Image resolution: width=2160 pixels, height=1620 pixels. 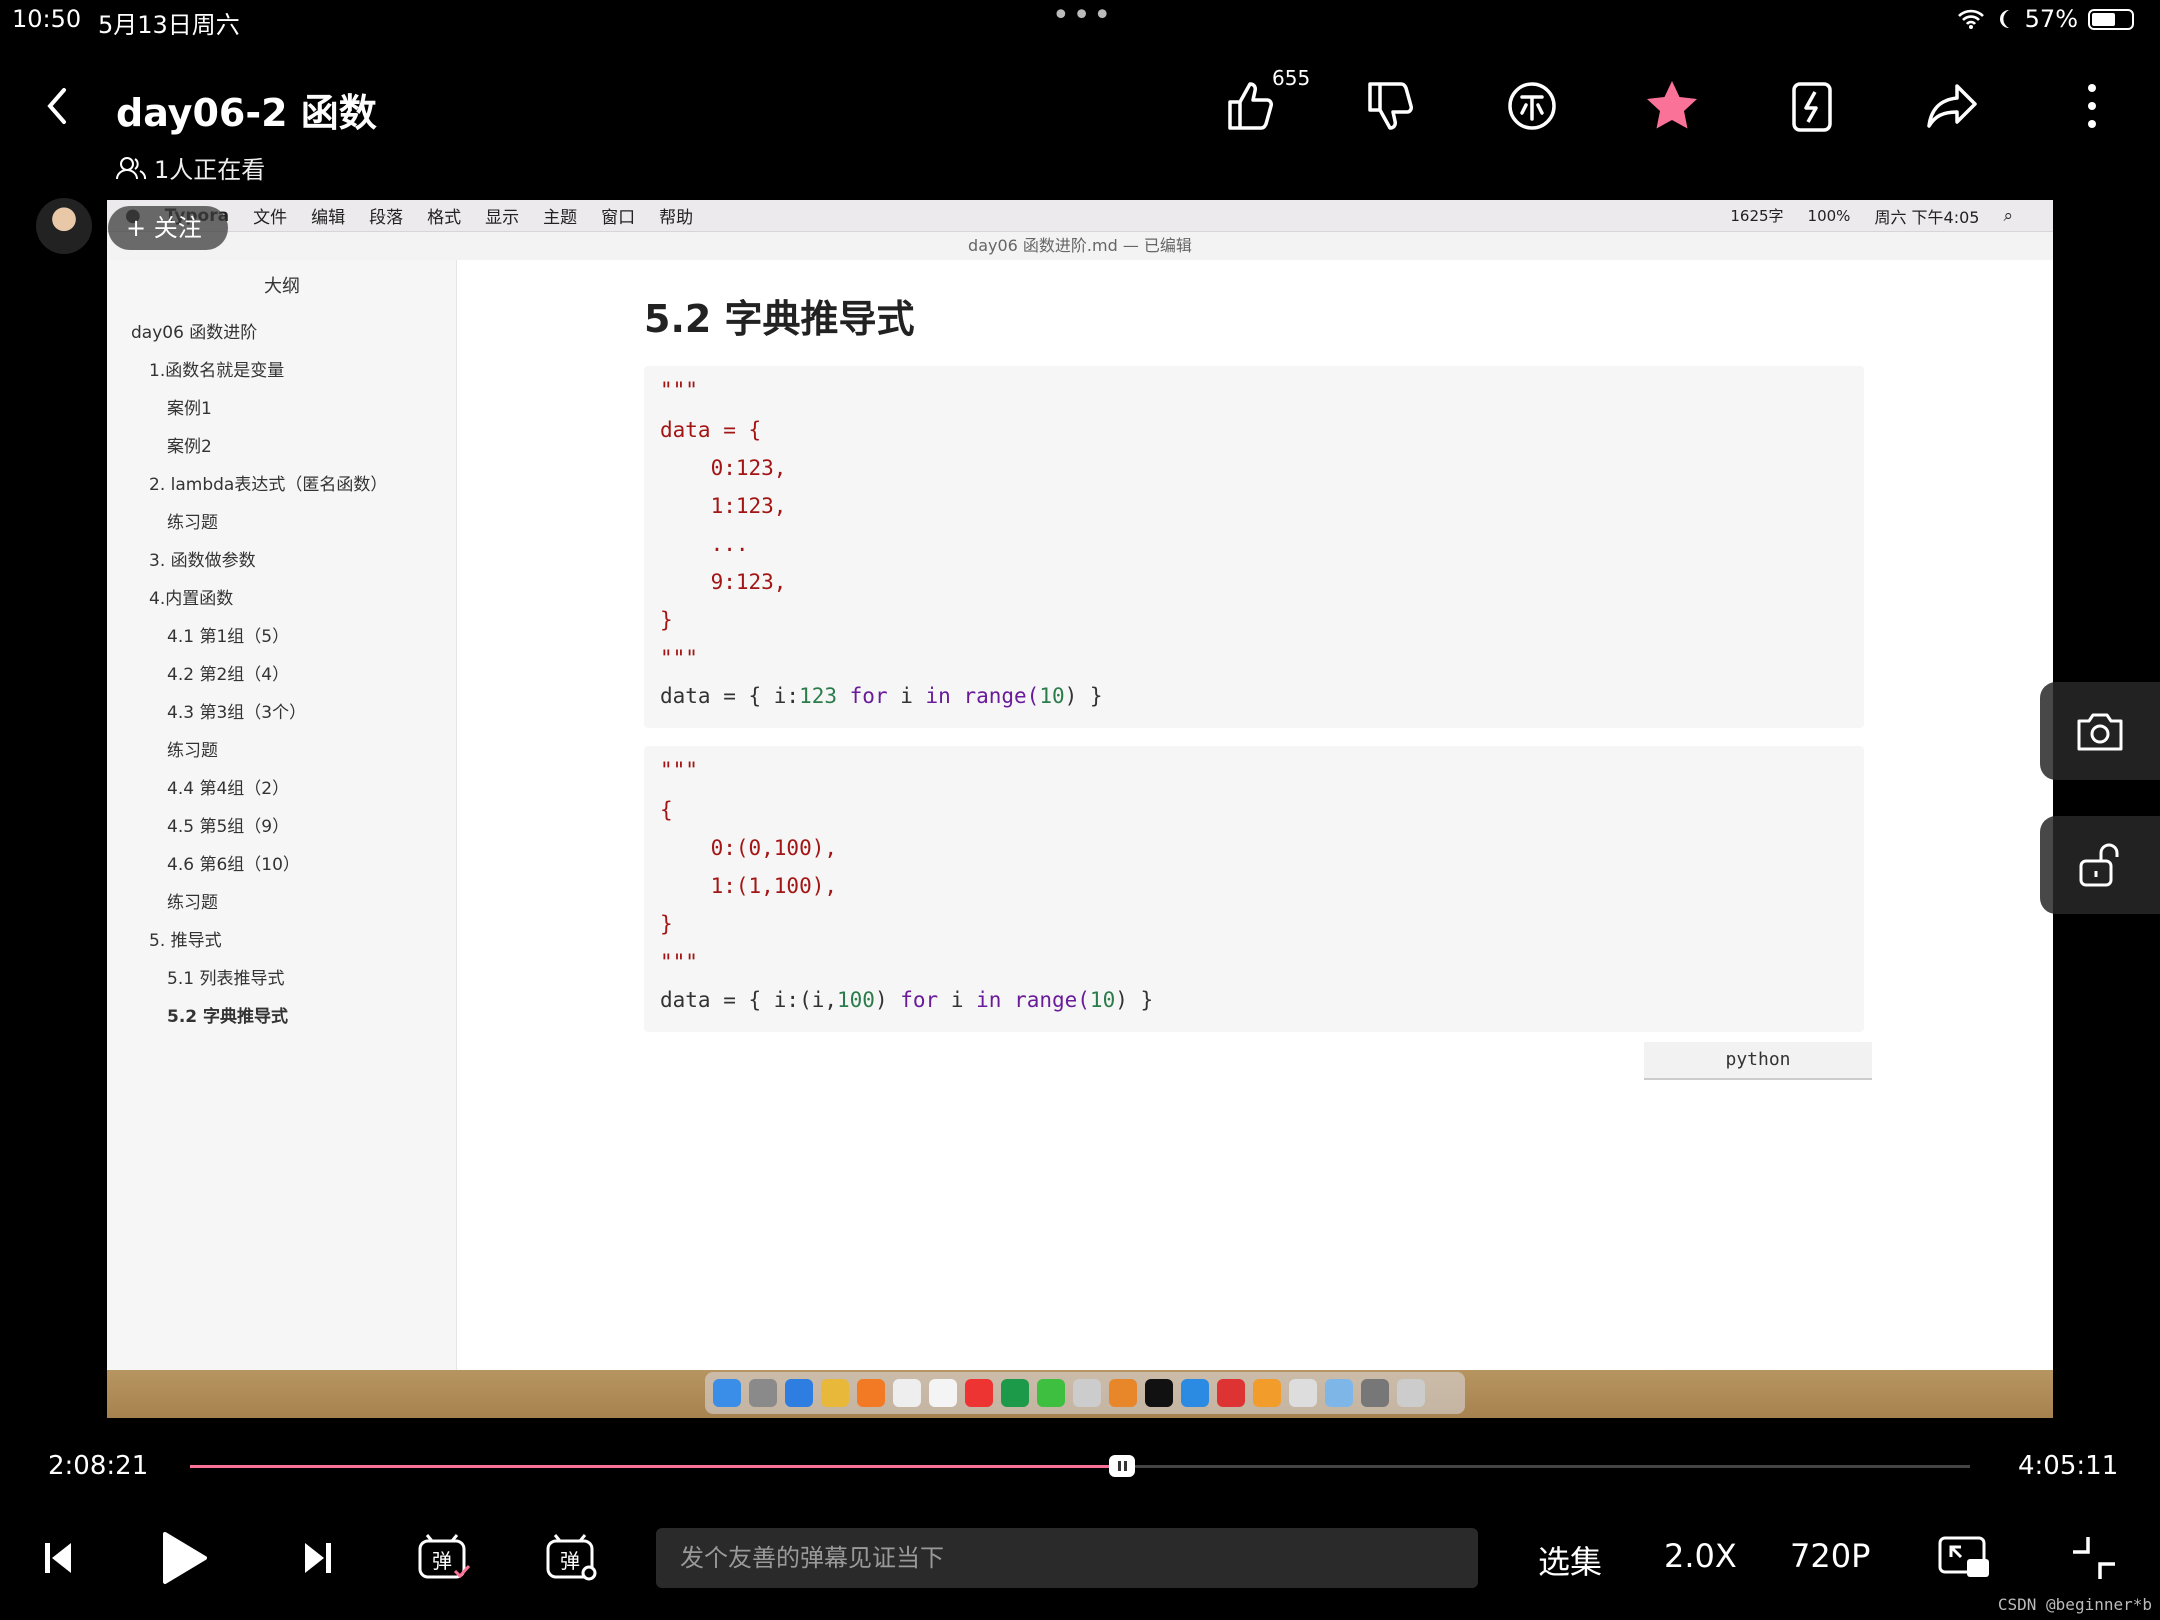 I want to click on menu-item: 编辑, so click(x=328, y=218).